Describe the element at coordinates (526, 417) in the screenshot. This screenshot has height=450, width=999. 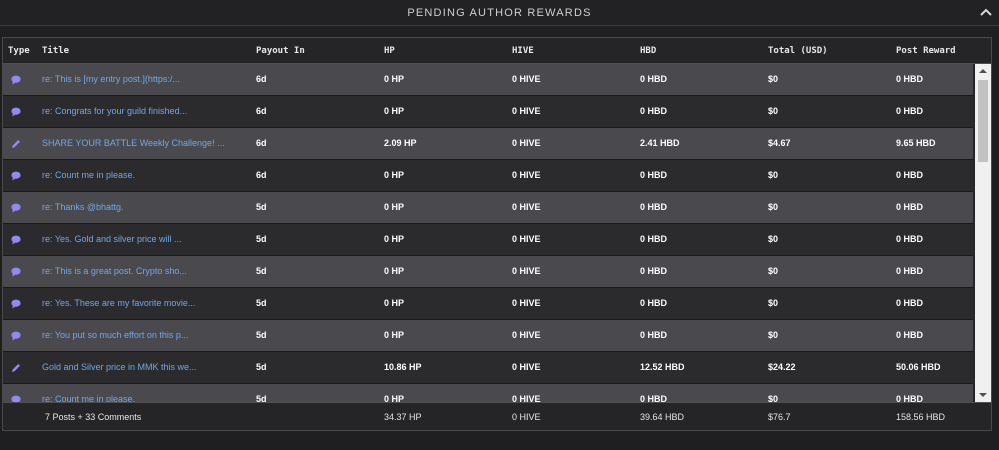
I see `footer-hive: 0 HIVE` at that location.